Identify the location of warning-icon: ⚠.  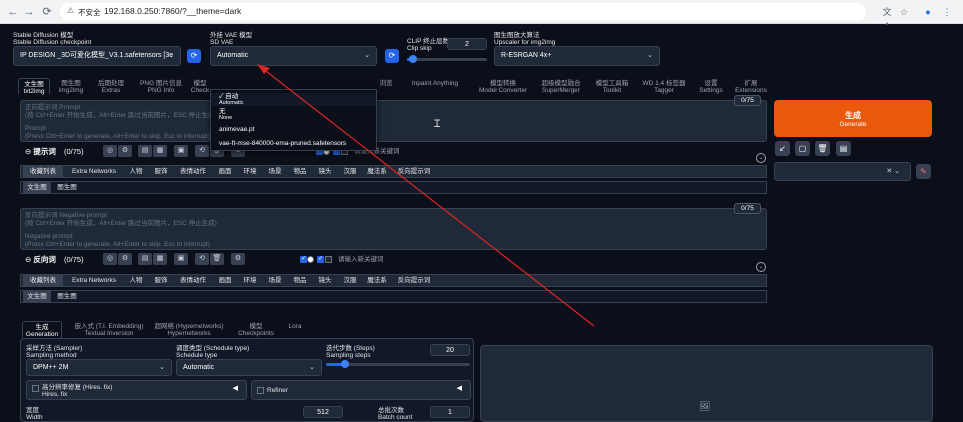
(71, 10).